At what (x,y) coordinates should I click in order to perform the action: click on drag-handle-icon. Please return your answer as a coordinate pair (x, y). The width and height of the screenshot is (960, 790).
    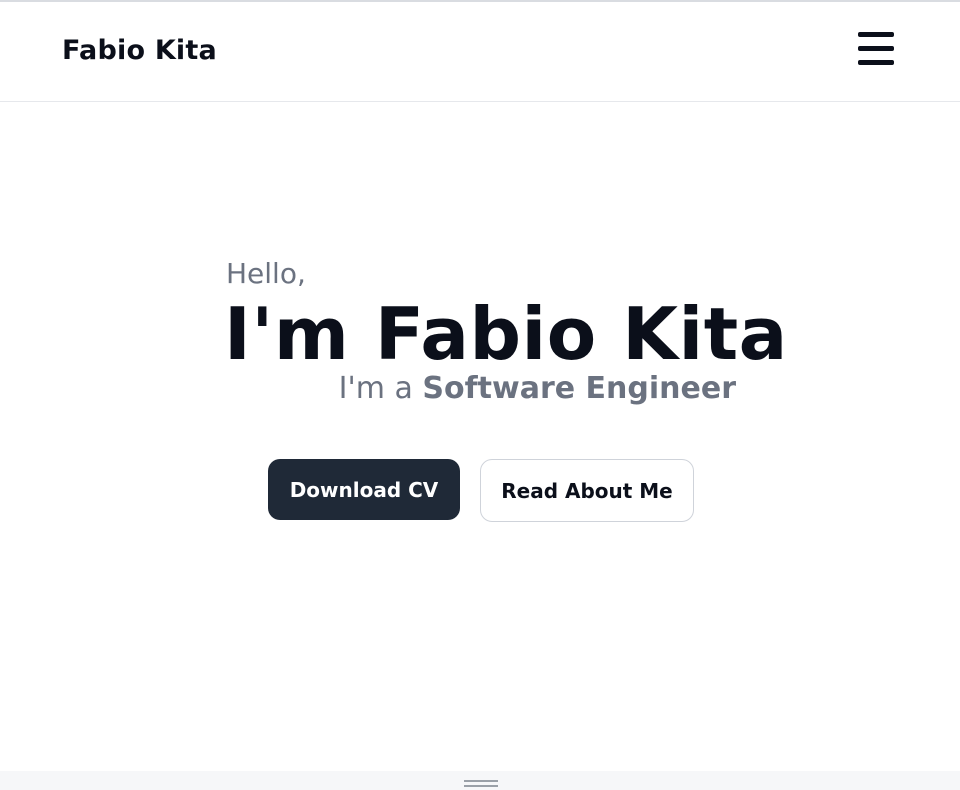
    Looking at the image, I should click on (481, 784).